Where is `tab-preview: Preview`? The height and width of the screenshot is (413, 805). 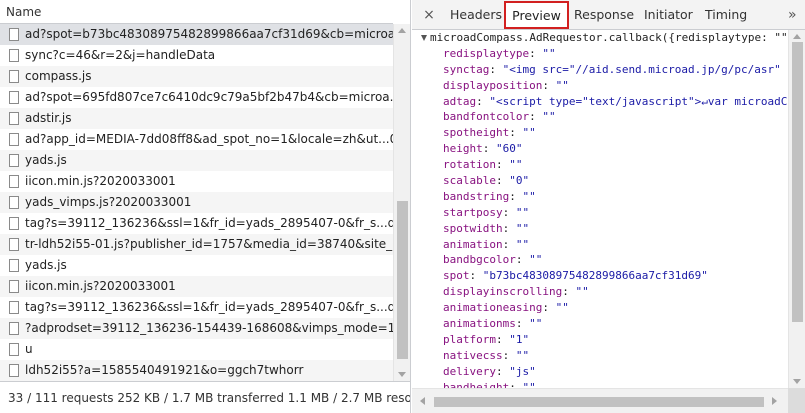
tab-preview: Preview is located at coordinates (536, 15).